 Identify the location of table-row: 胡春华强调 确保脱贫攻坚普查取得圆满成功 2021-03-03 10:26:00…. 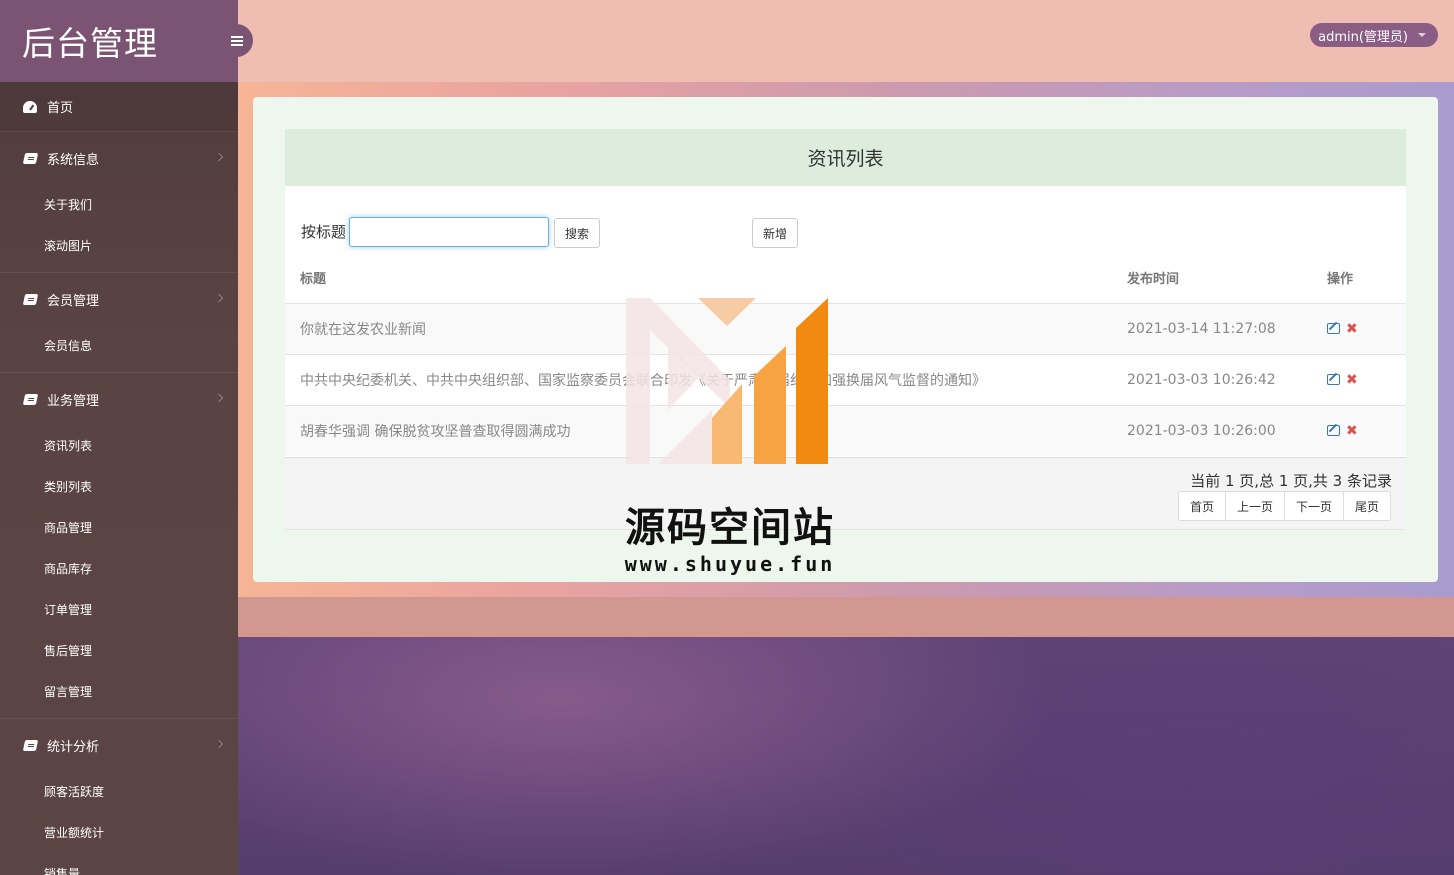
(845, 430).